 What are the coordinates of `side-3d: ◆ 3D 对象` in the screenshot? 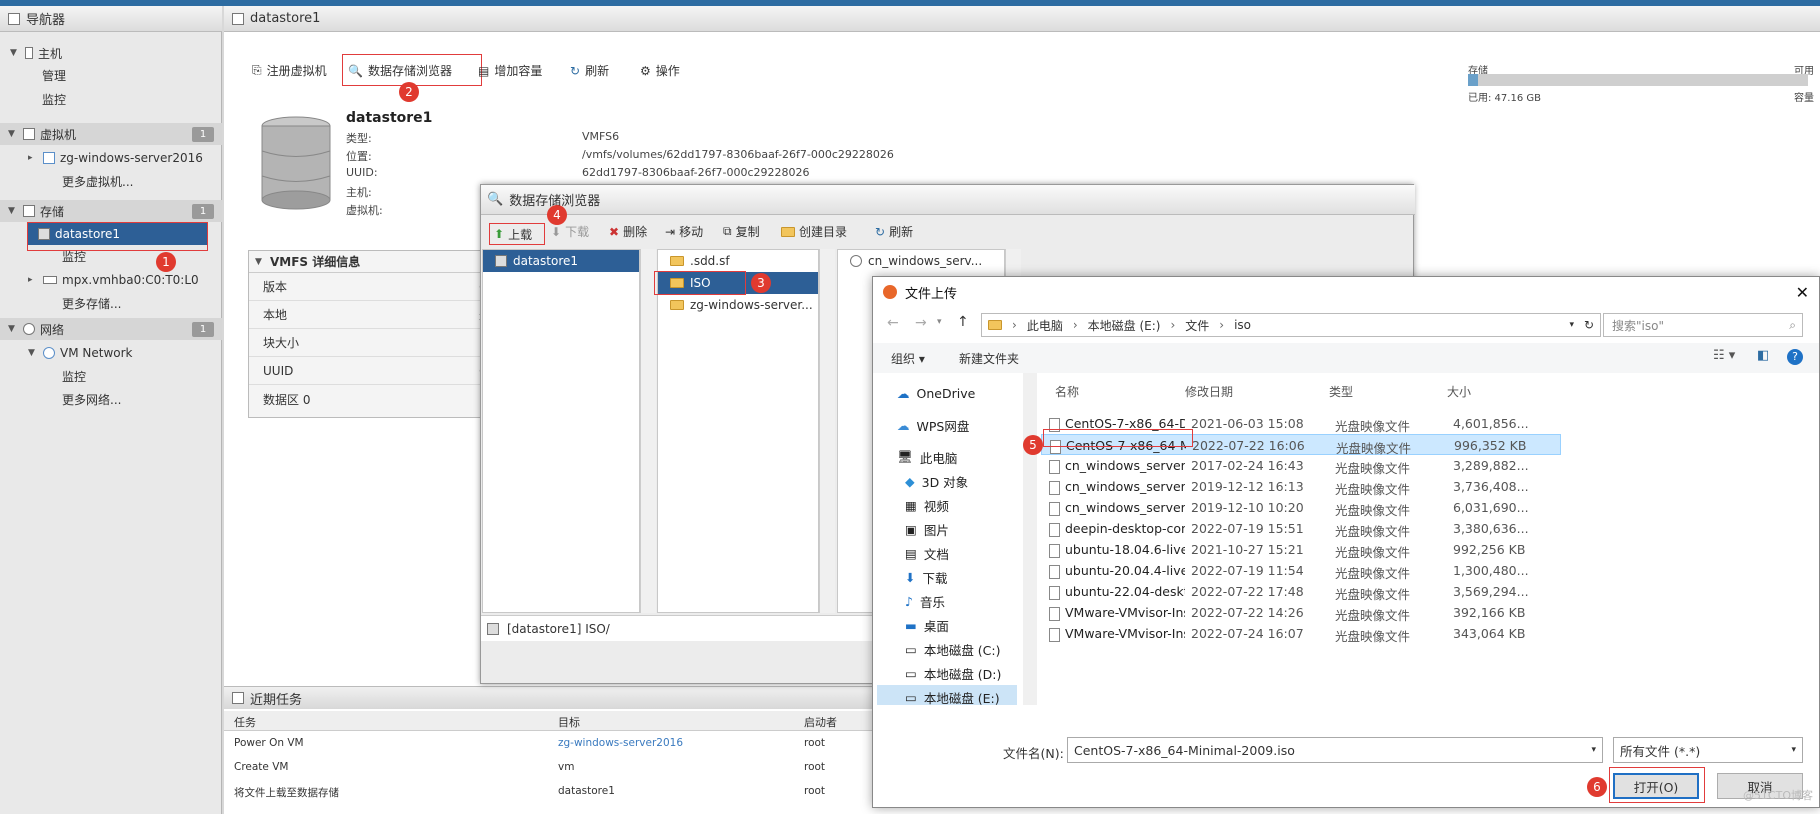 It's located at (936, 481).